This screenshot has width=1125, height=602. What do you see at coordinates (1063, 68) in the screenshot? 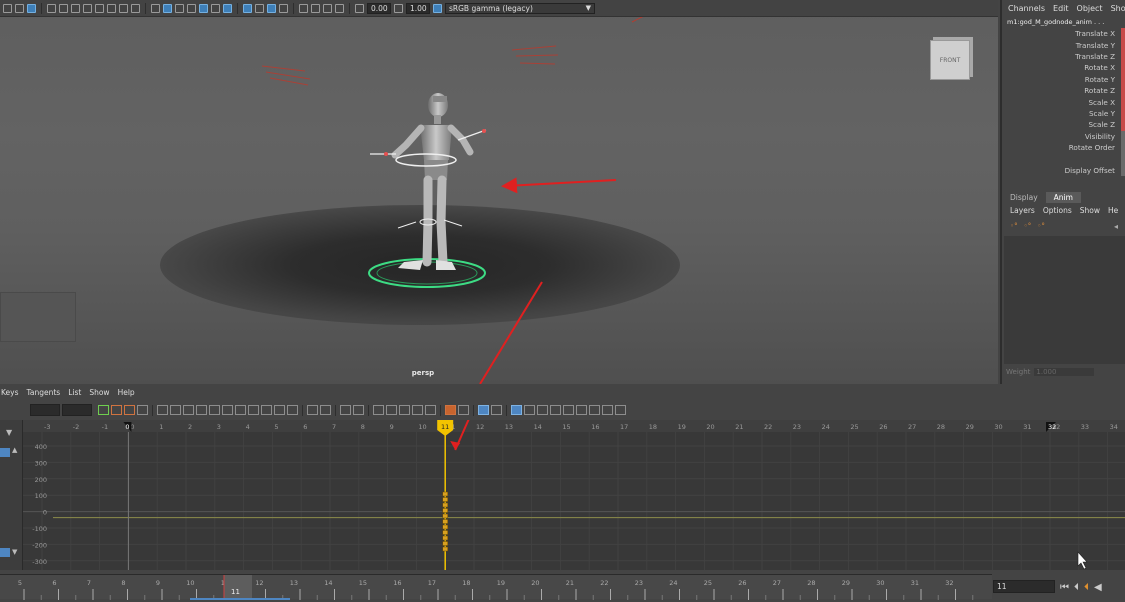
I see `channel-attr-row: Rotate X` at bounding box center [1063, 68].